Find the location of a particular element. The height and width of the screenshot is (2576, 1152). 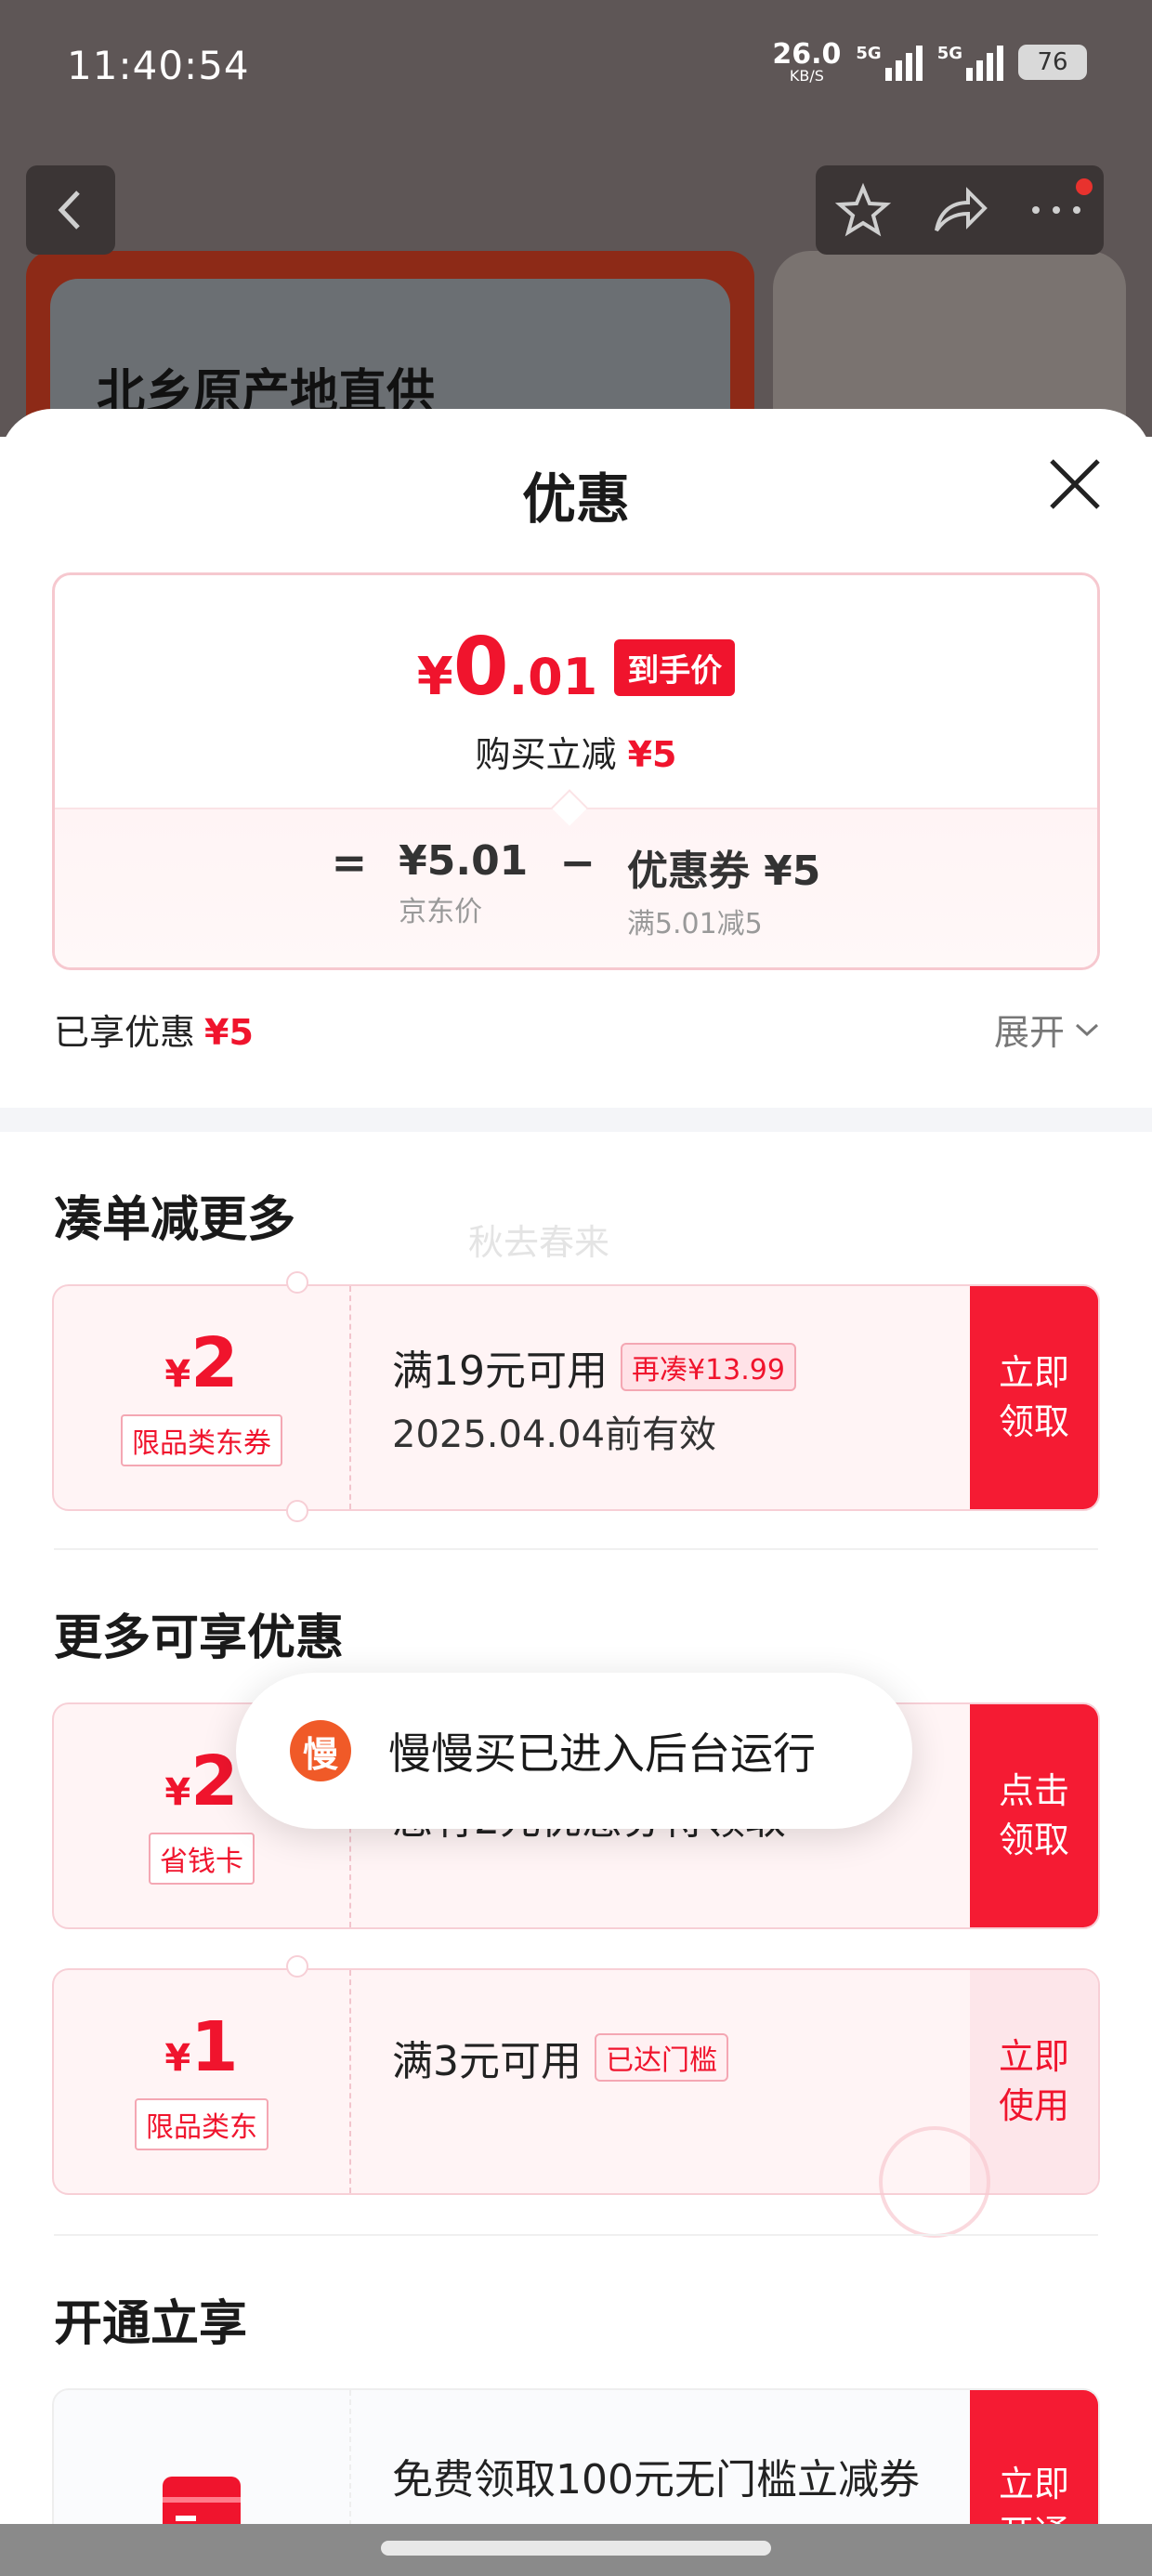

coupon-amount-value: 1 is located at coordinates (214, 2047).